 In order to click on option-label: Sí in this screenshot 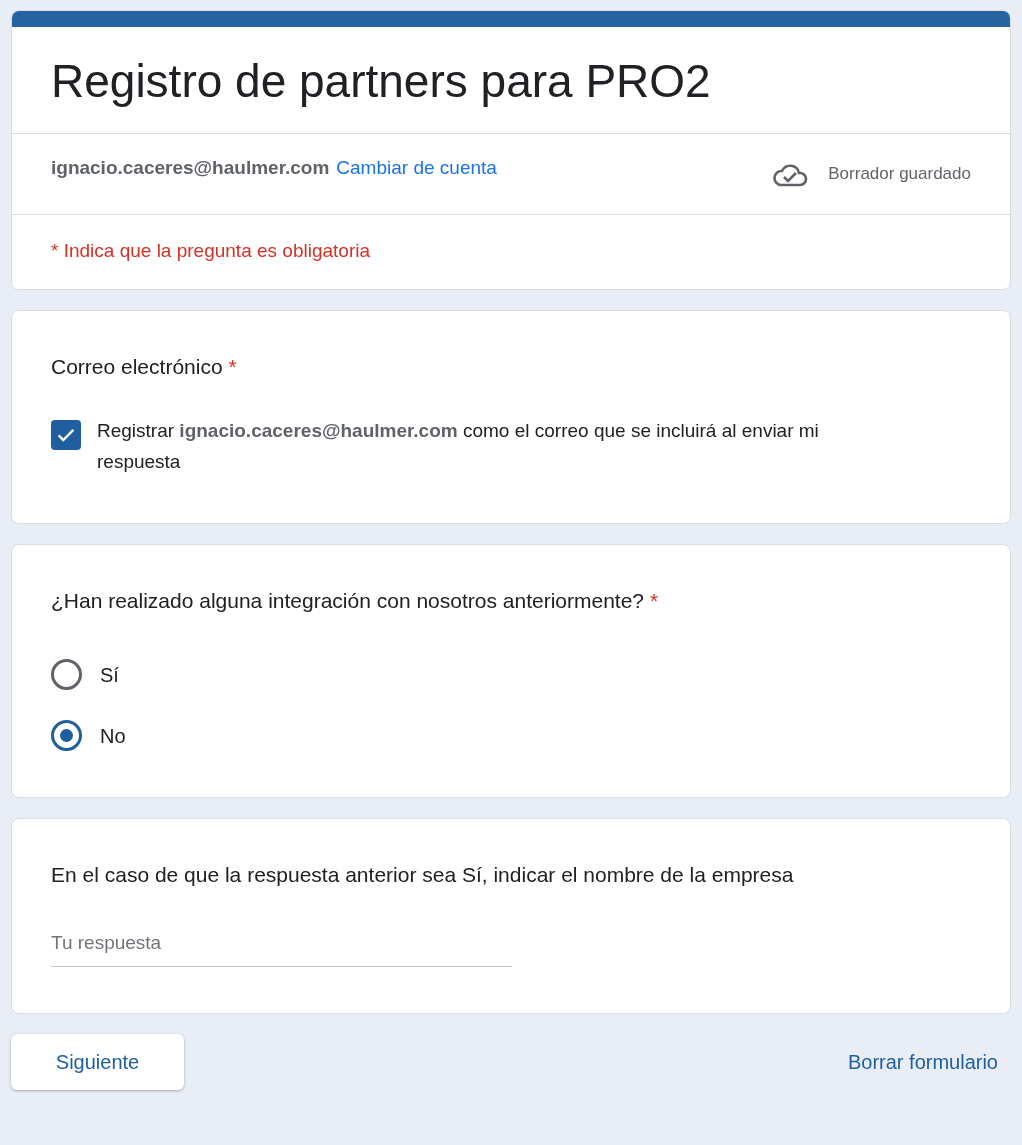, I will do `click(109, 675)`.